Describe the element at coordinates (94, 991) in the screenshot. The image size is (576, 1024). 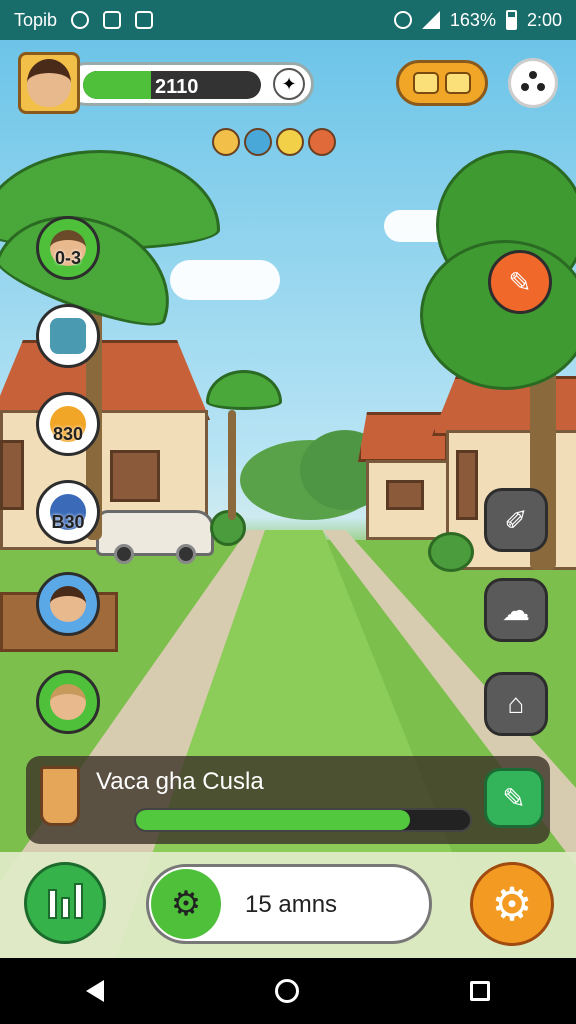
I see `back-icon` at that location.